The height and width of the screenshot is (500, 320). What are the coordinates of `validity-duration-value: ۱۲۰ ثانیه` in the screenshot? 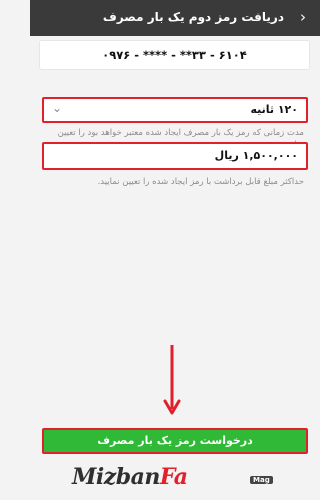 It's located at (274, 109).